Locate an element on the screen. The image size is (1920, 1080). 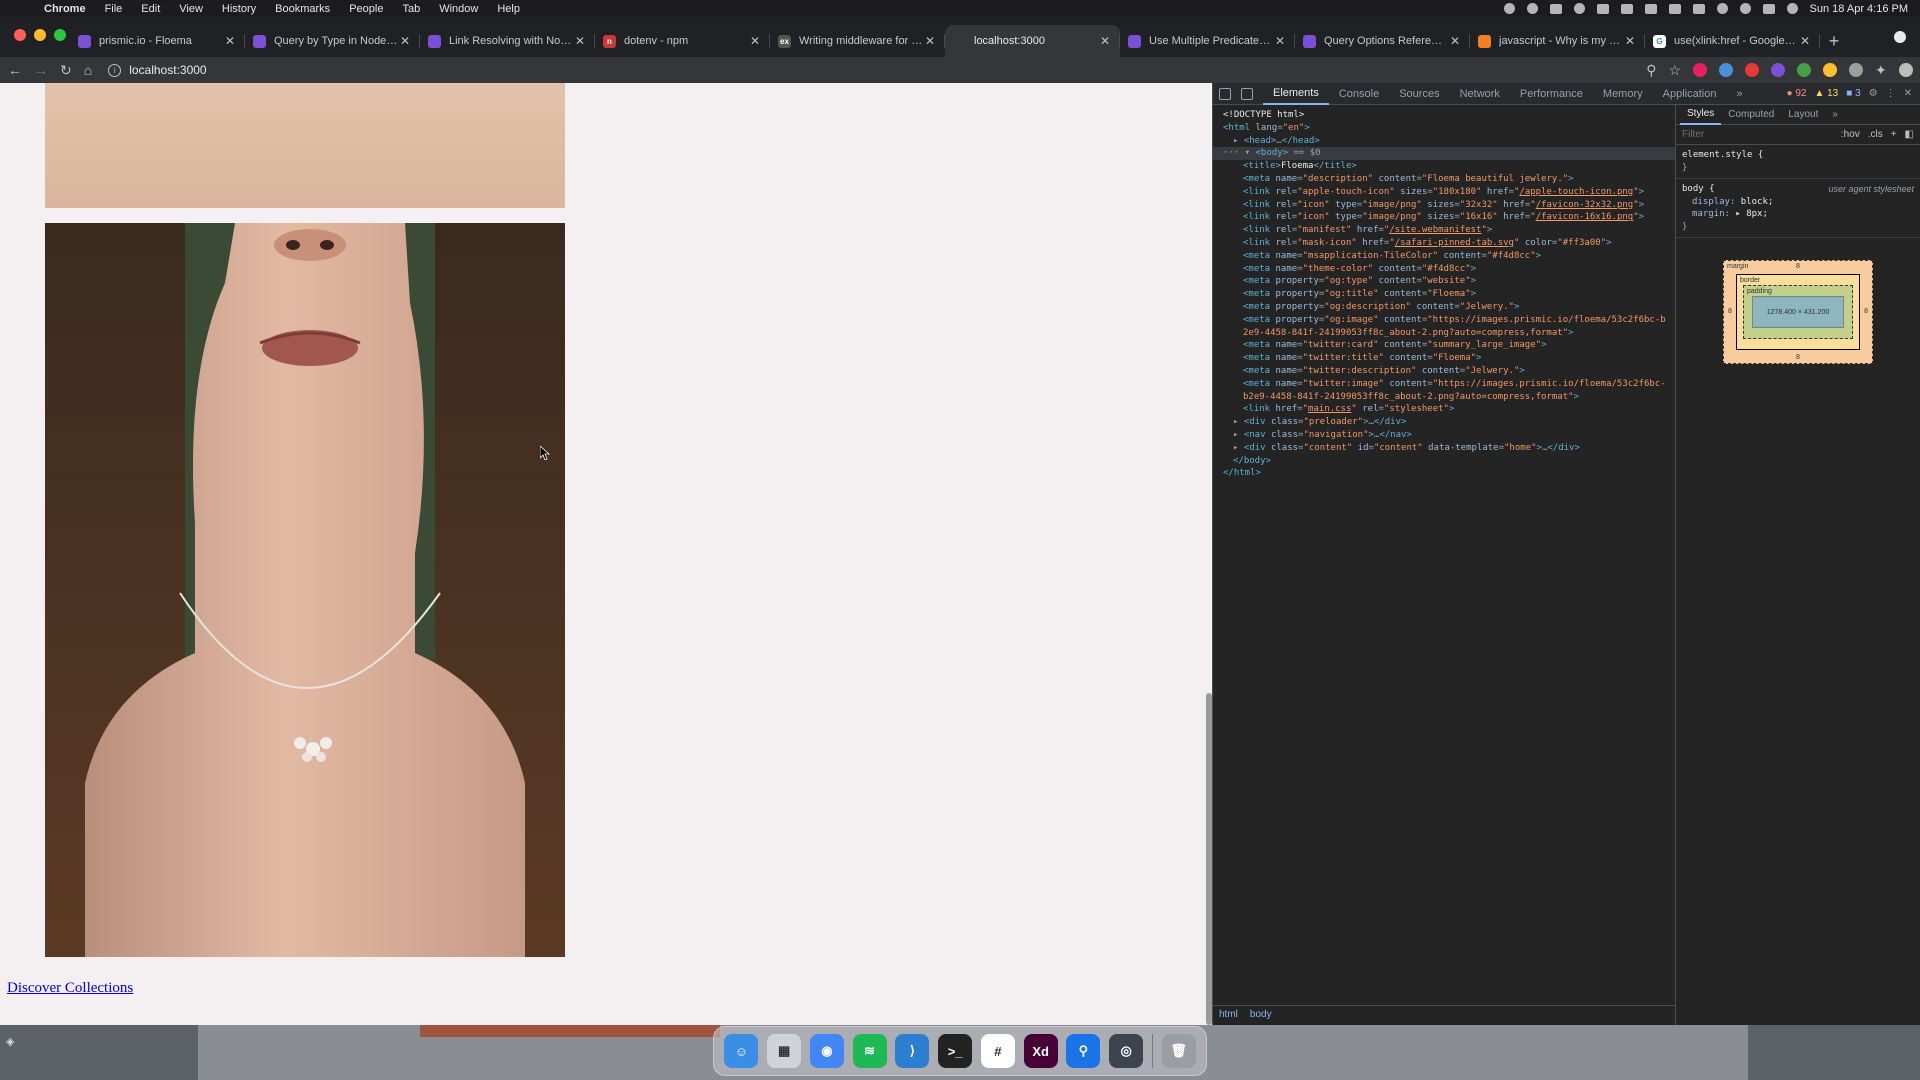
dom-node-line: <!DOCTYPE html> is located at coordinates (1444, 115).